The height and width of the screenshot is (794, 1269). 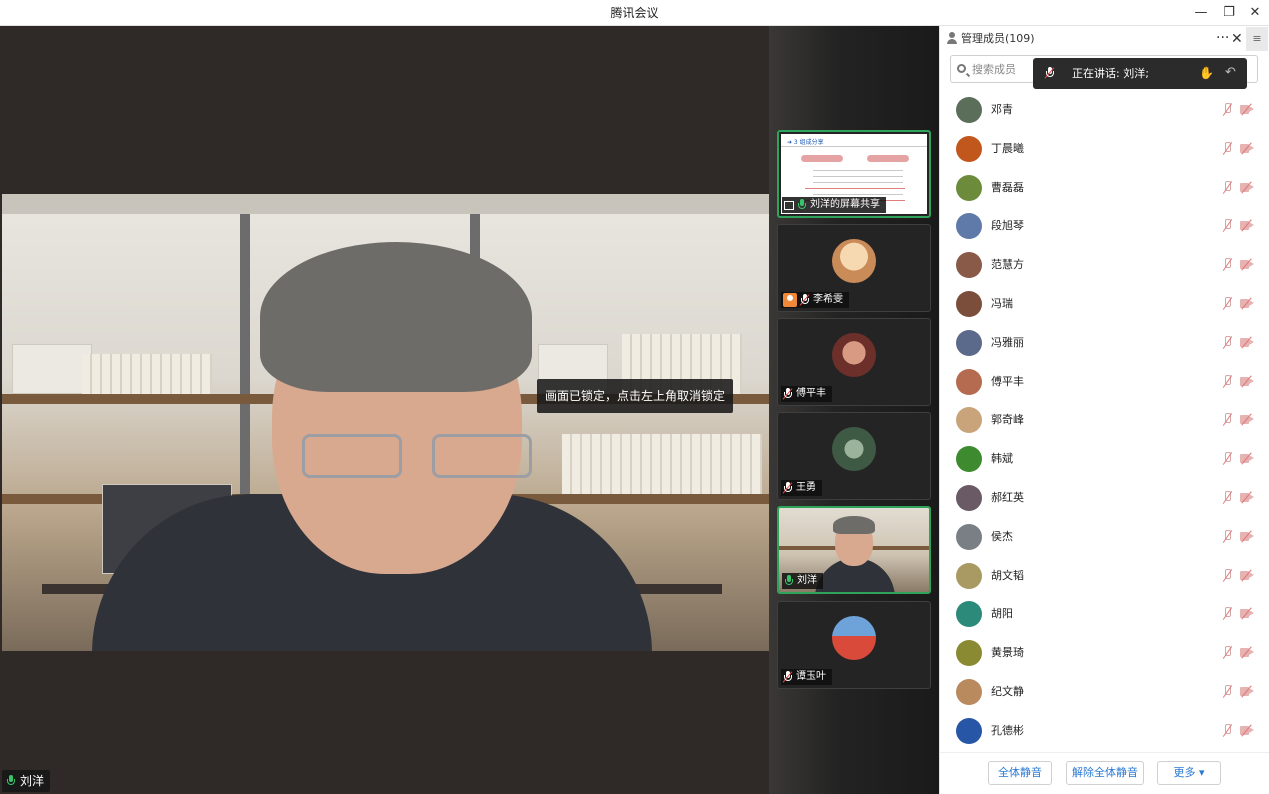 What do you see at coordinates (854, 645) in the screenshot?
I see `thumb-participant: 谭玉叶` at bounding box center [854, 645].